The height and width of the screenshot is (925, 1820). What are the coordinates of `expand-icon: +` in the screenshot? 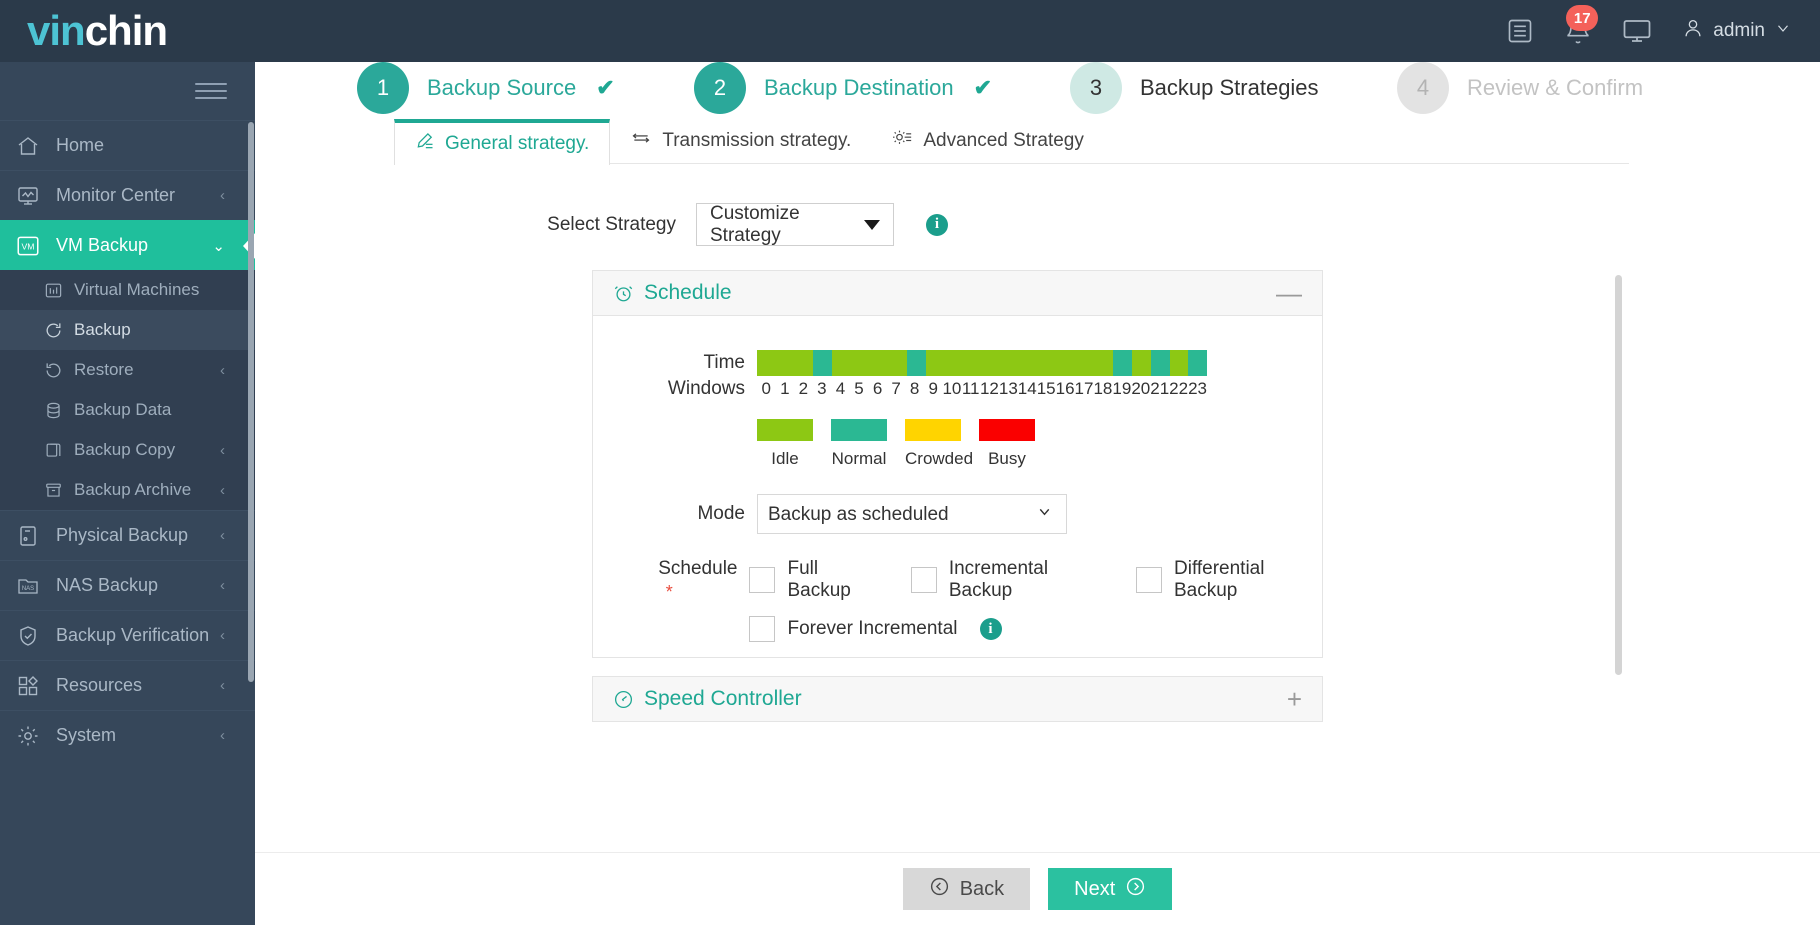 It's located at (1294, 699).